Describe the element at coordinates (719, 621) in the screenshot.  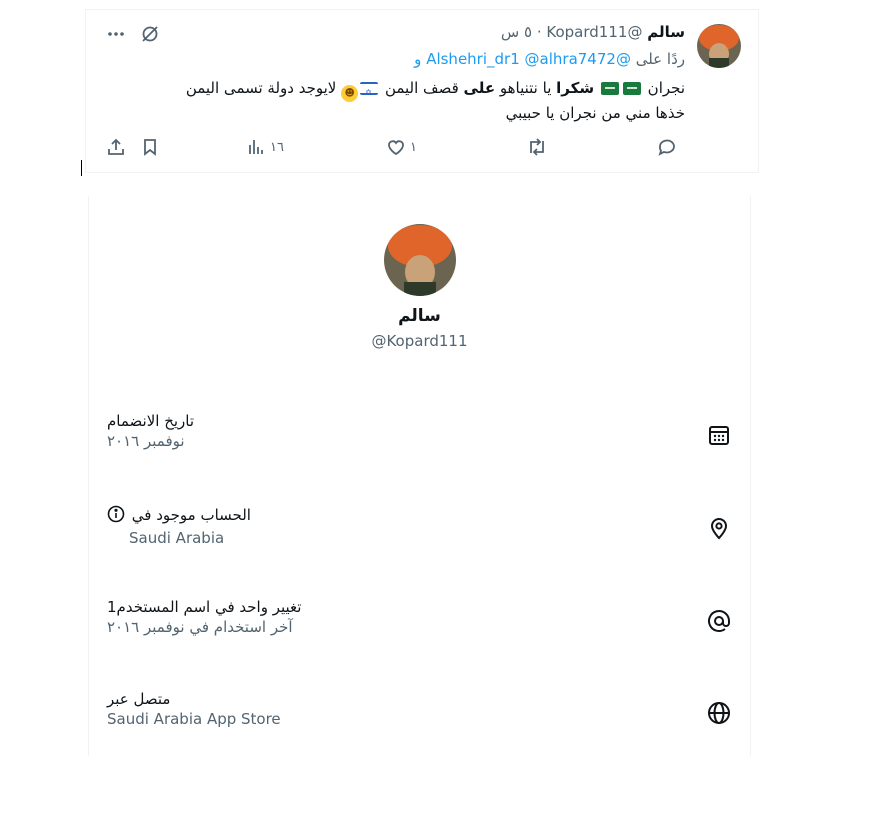
I see `at-sign-icon` at that location.